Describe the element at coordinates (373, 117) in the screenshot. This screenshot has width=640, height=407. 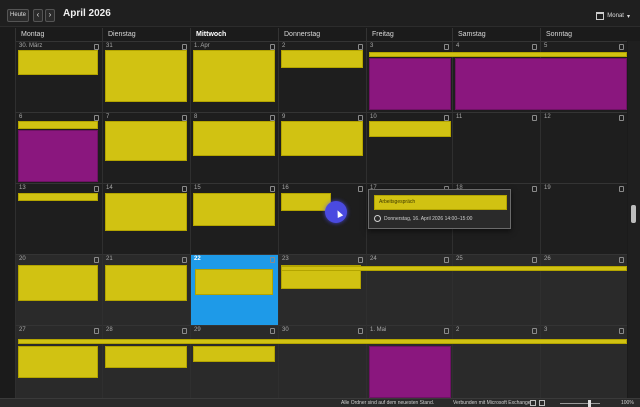
I see `date-number: 10` at that location.